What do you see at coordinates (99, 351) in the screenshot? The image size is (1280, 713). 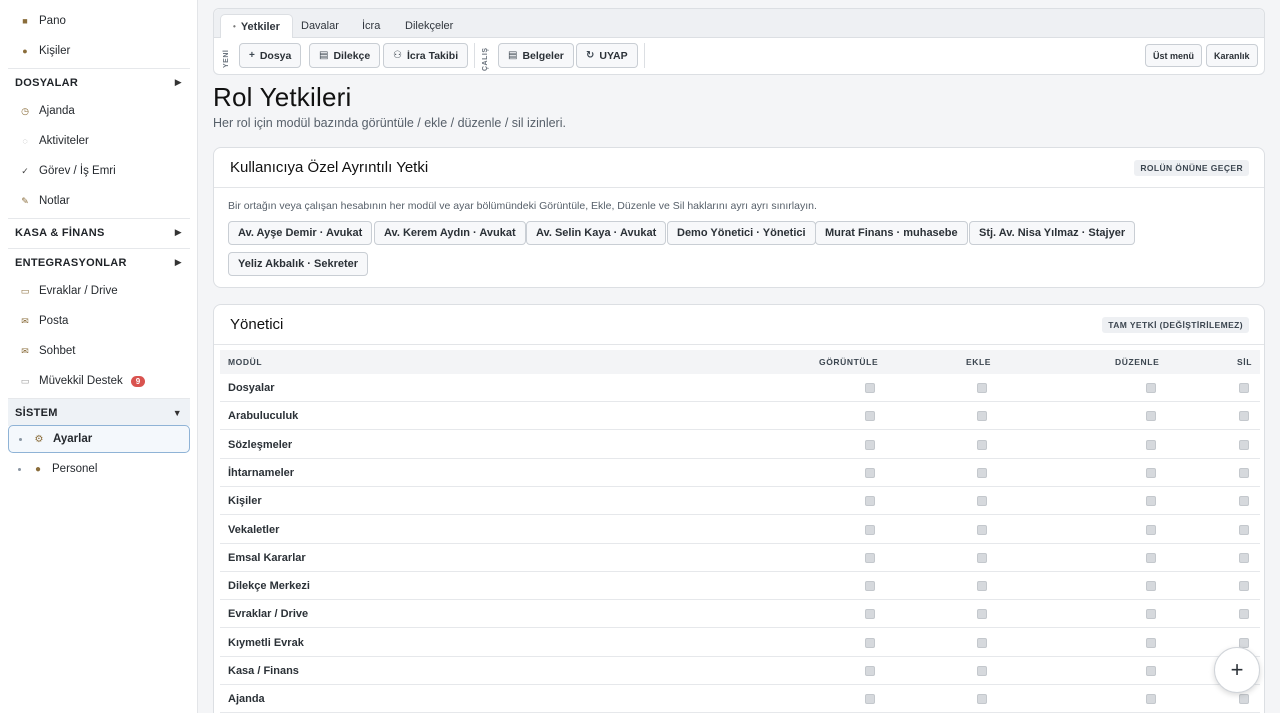 I see `sidebar-item-sohbet: ✉ Sohbet` at bounding box center [99, 351].